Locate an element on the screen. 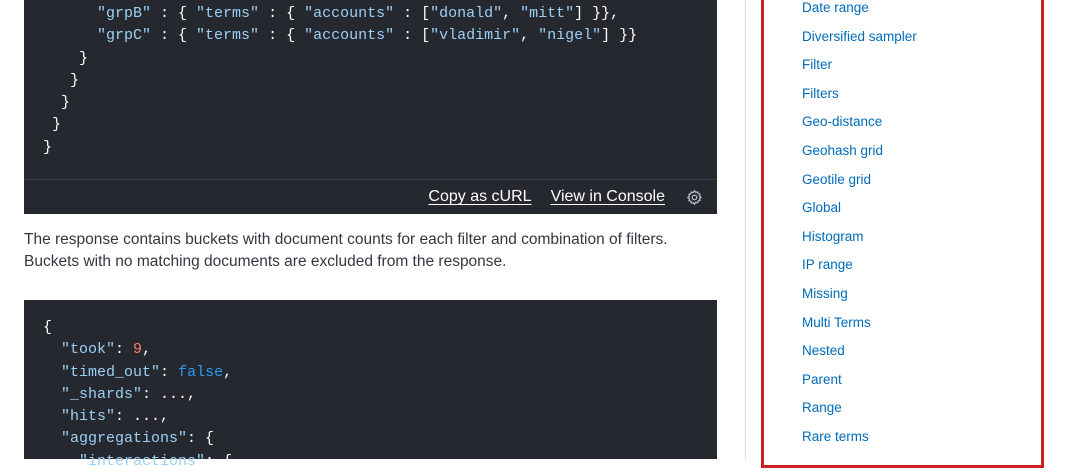 This screenshot has height=473, width=1080. copy-as-curl-link: Copy as cURL is located at coordinates (479, 197).